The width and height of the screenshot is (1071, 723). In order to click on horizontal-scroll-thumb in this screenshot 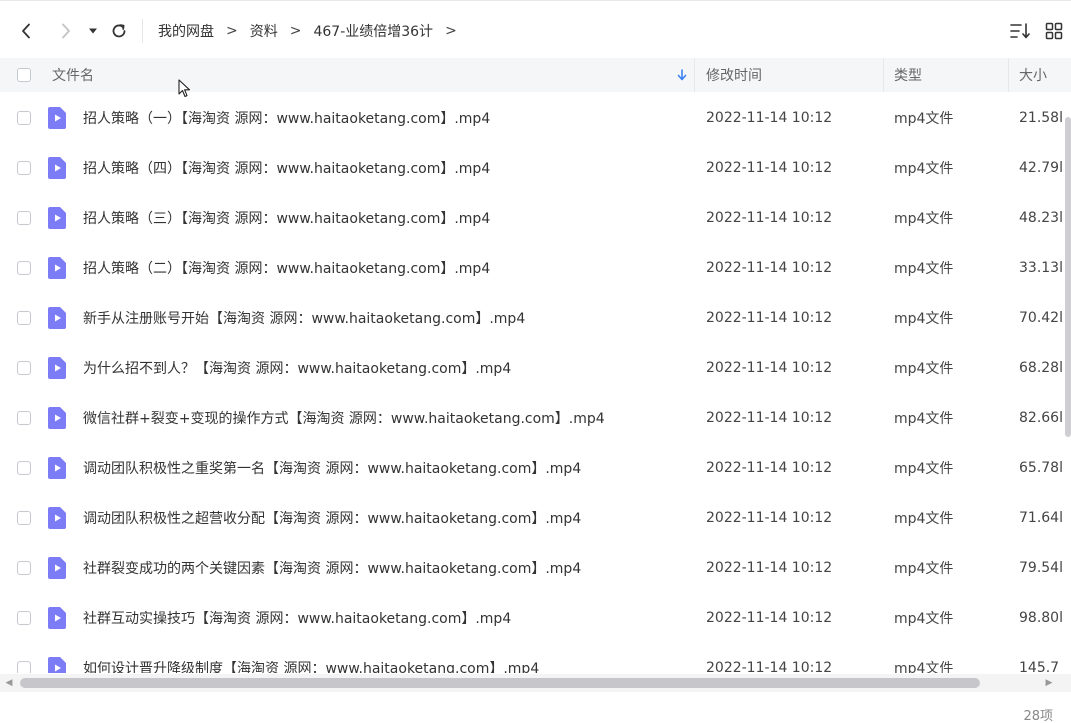, I will do `click(500, 683)`.